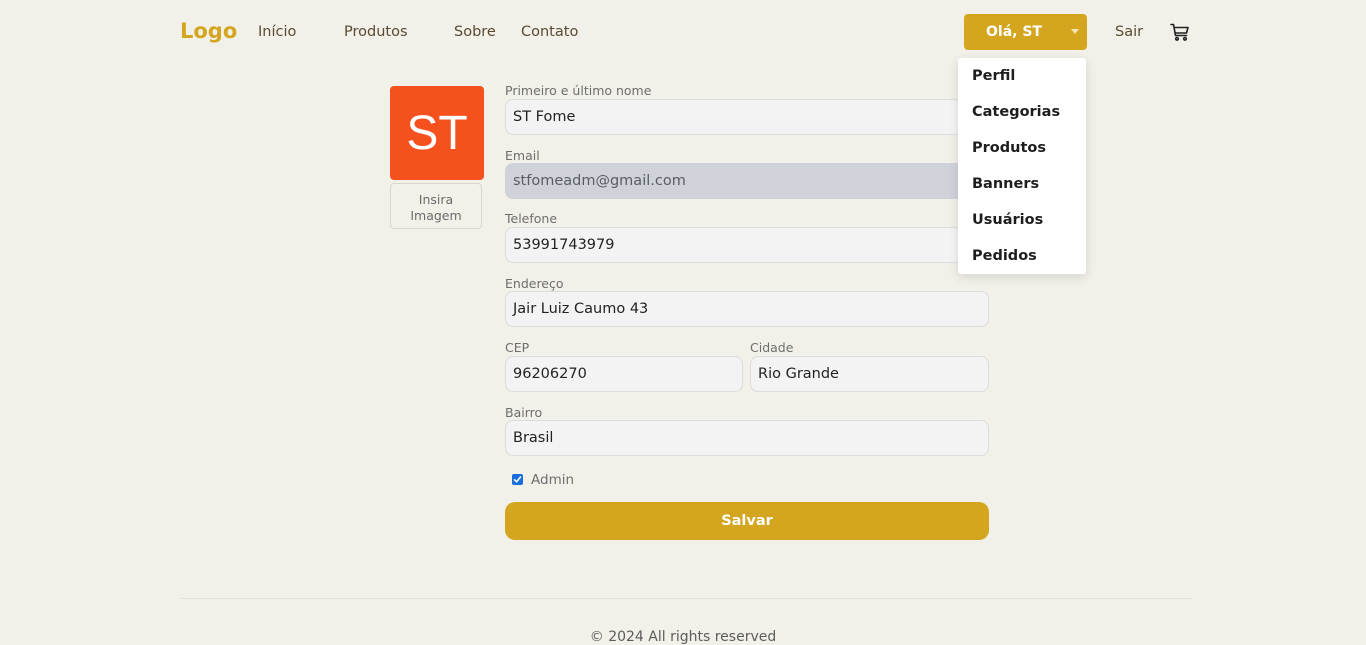 The image size is (1366, 645). What do you see at coordinates (534, 283) in the screenshot?
I see `address-label: Endereço` at bounding box center [534, 283].